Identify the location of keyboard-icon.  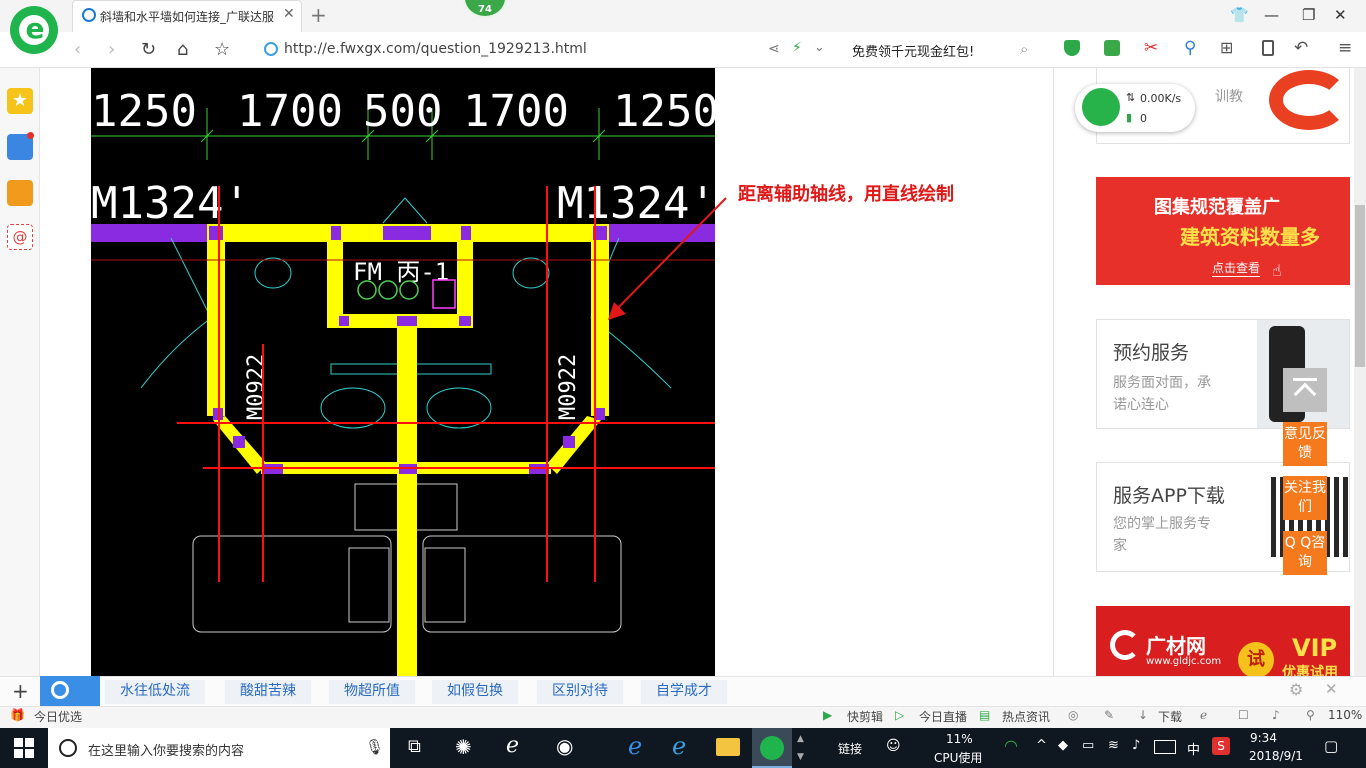
(1165, 747).